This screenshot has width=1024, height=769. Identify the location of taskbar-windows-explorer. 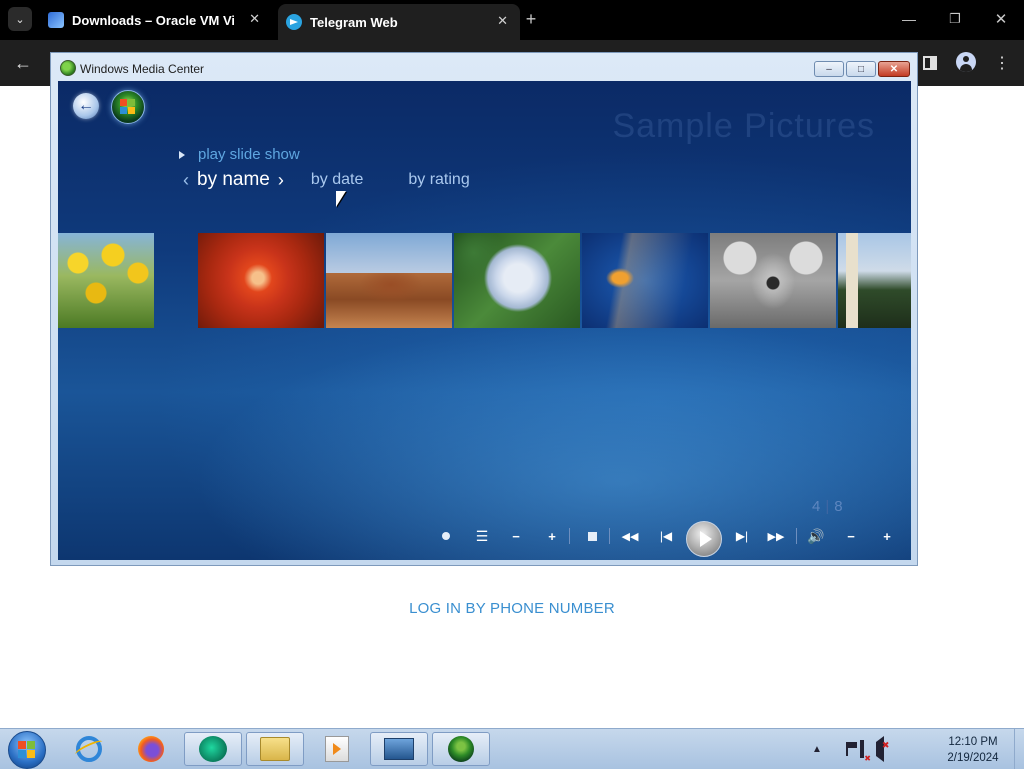
(275, 749).